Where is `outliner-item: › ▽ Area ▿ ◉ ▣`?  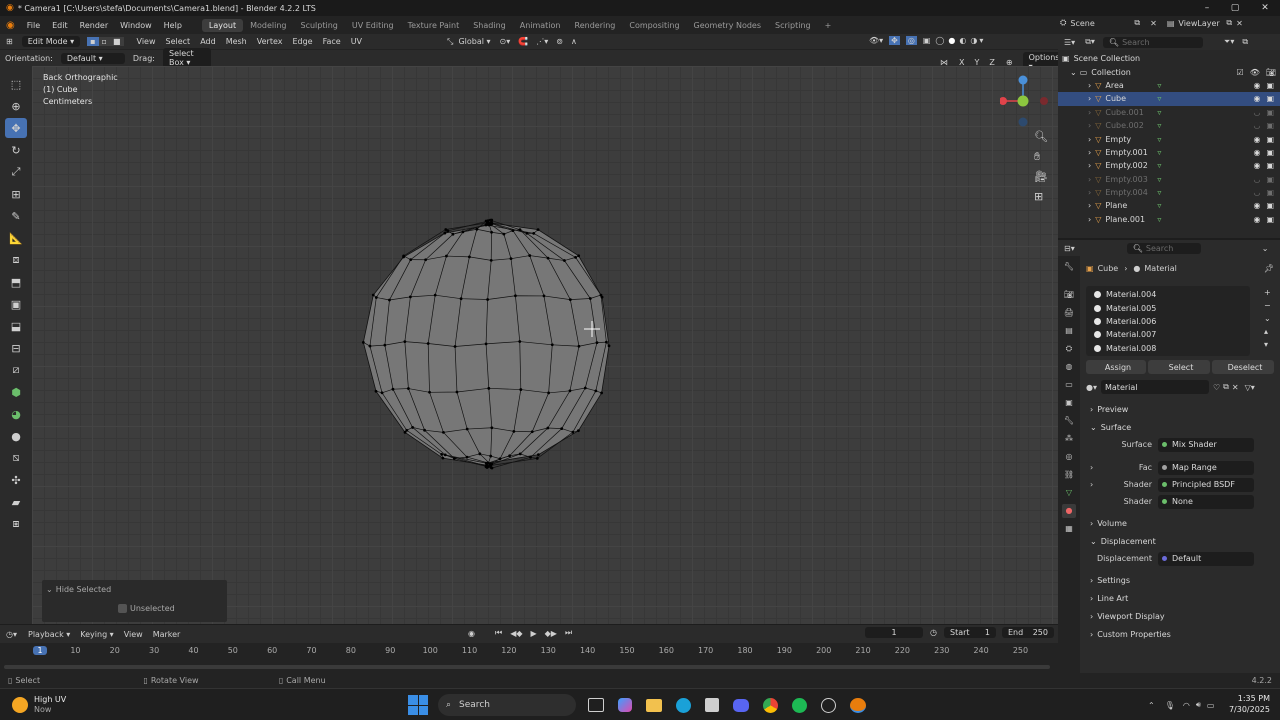
outliner-item: › ▽ Area ▿ ◉ ▣ is located at coordinates (1169, 85).